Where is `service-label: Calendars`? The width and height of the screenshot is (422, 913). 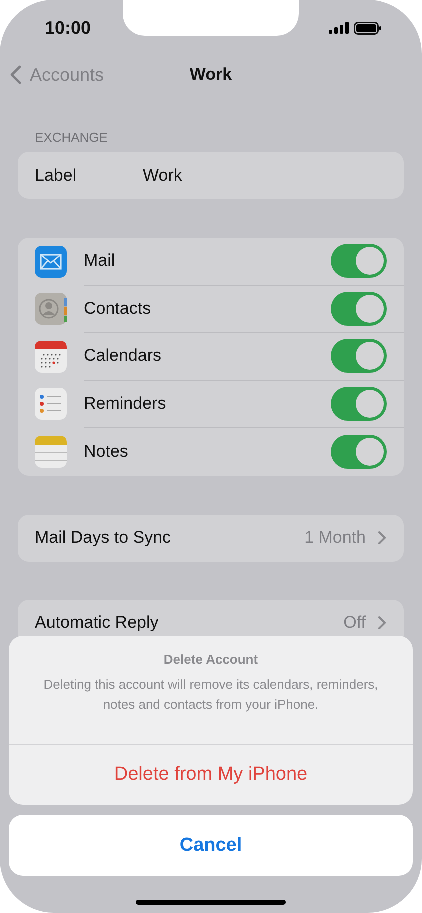
service-label: Calendars is located at coordinates (123, 356).